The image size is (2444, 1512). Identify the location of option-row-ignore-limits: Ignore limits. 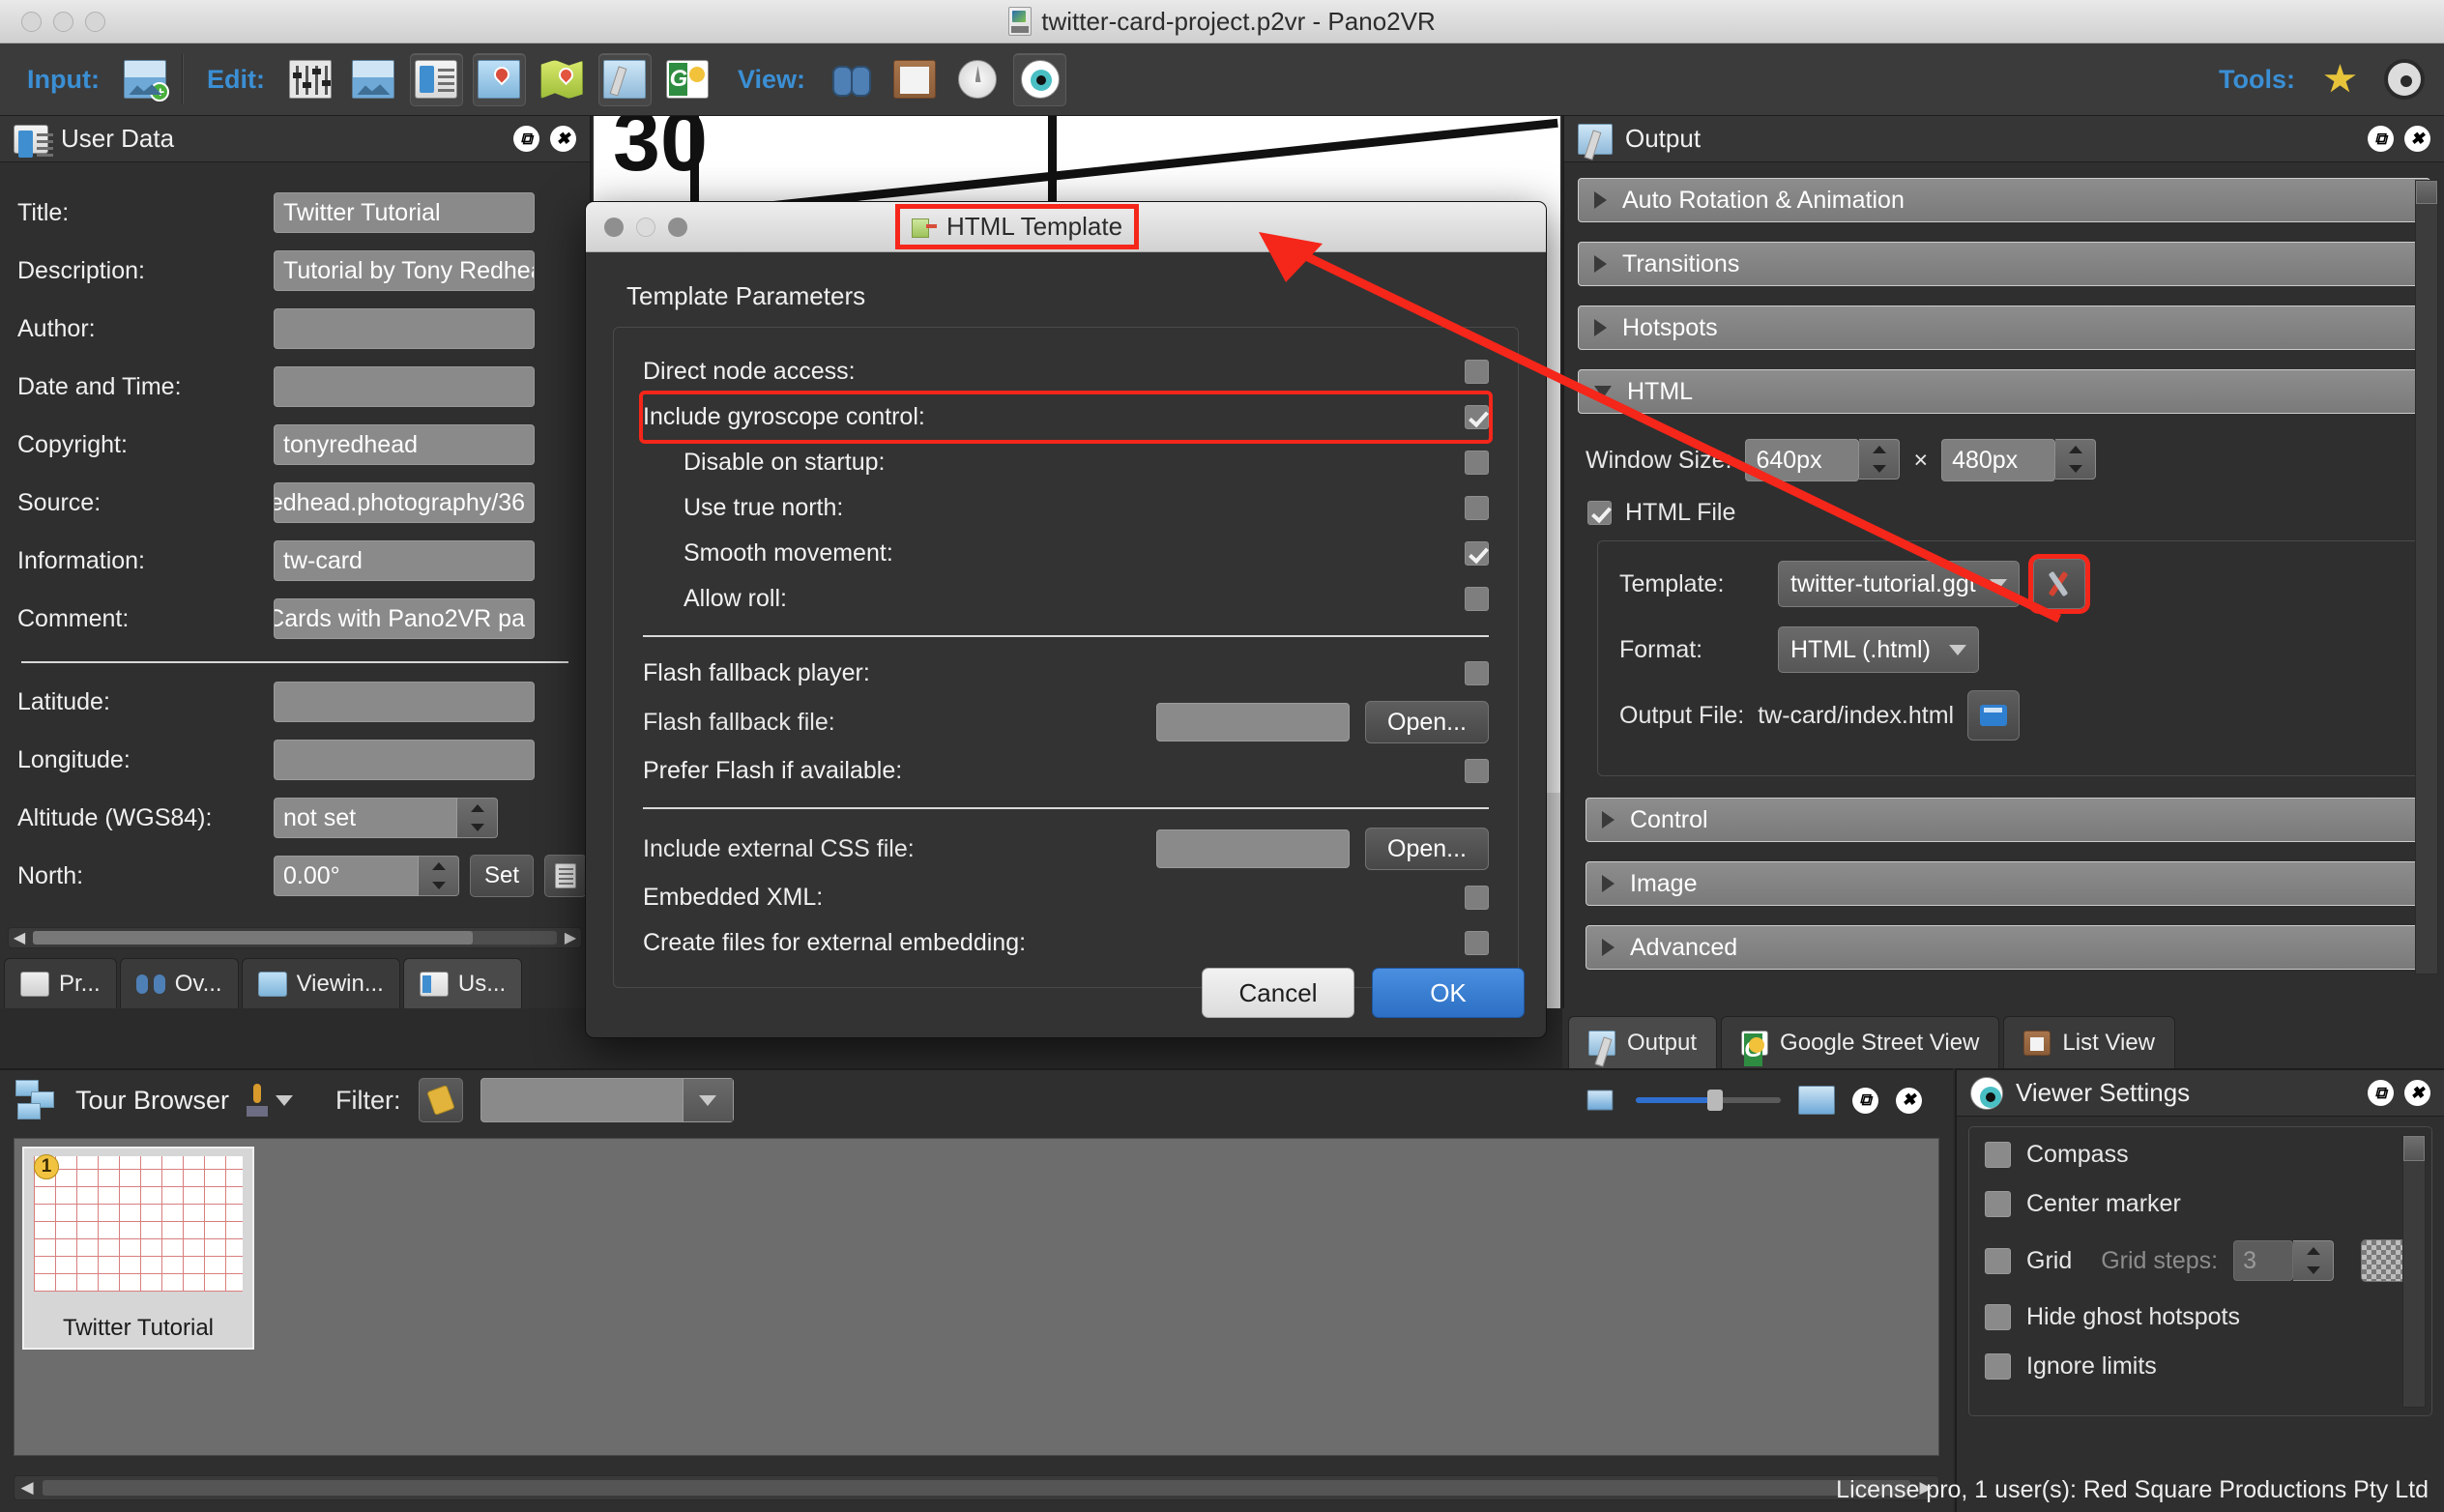
(2201, 1366).